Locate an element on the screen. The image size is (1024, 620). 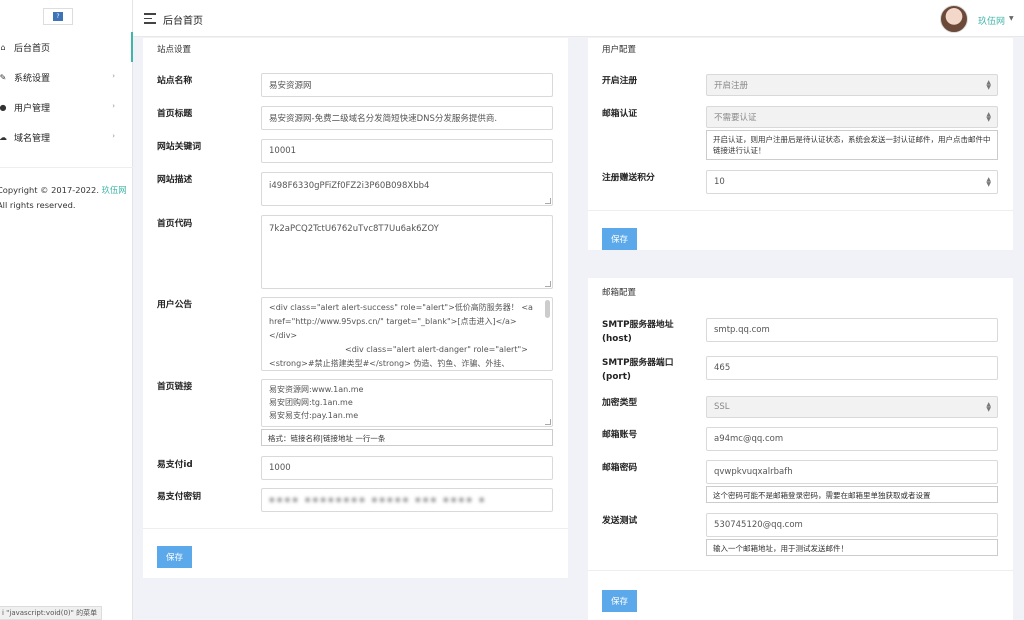
site-save-button: 保存 is located at coordinates (174, 557).